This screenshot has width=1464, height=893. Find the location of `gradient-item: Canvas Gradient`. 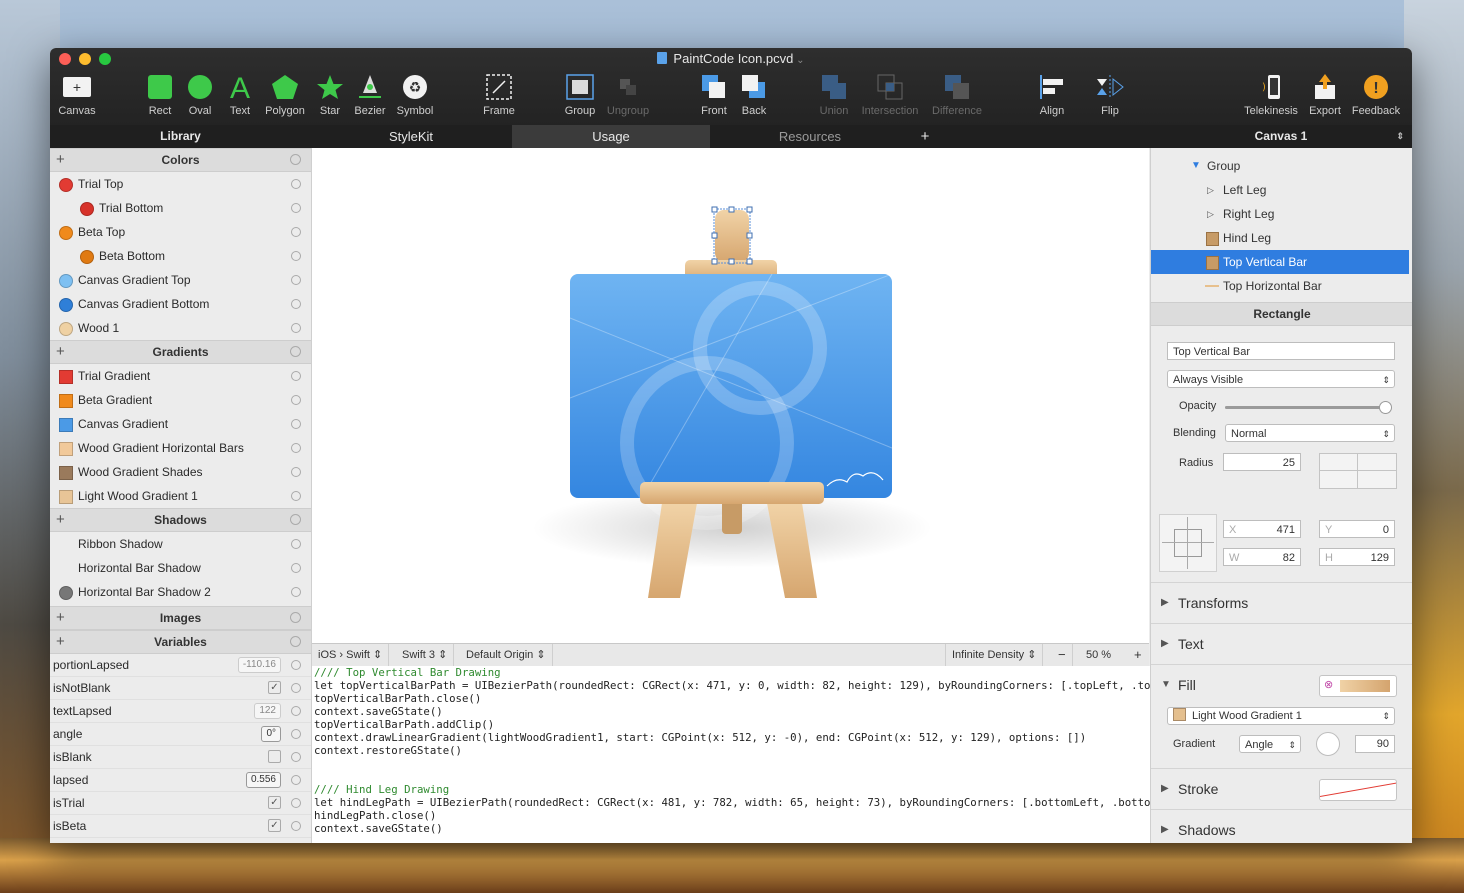

gradient-item: Canvas Gradient is located at coordinates (180, 424).